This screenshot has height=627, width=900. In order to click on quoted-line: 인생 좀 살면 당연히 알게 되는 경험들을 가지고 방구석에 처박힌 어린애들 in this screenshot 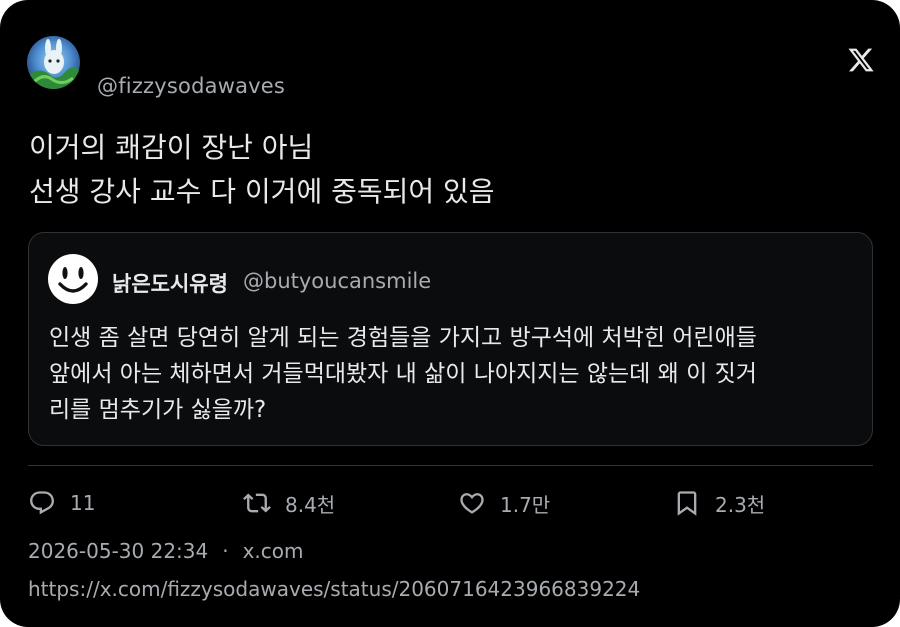, I will do `click(403, 338)`.